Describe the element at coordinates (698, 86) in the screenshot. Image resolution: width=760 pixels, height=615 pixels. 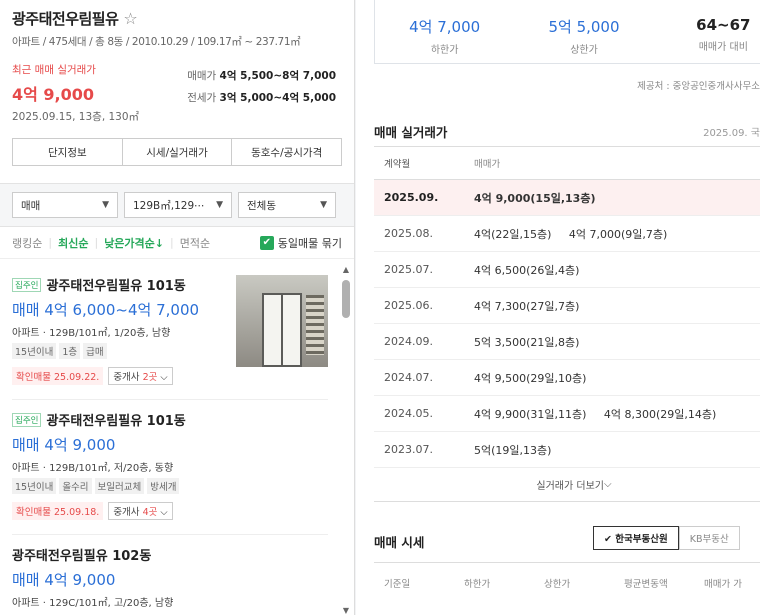
I see `provider-note: 제공처 : 중앙공인중개사사무소` at that location.